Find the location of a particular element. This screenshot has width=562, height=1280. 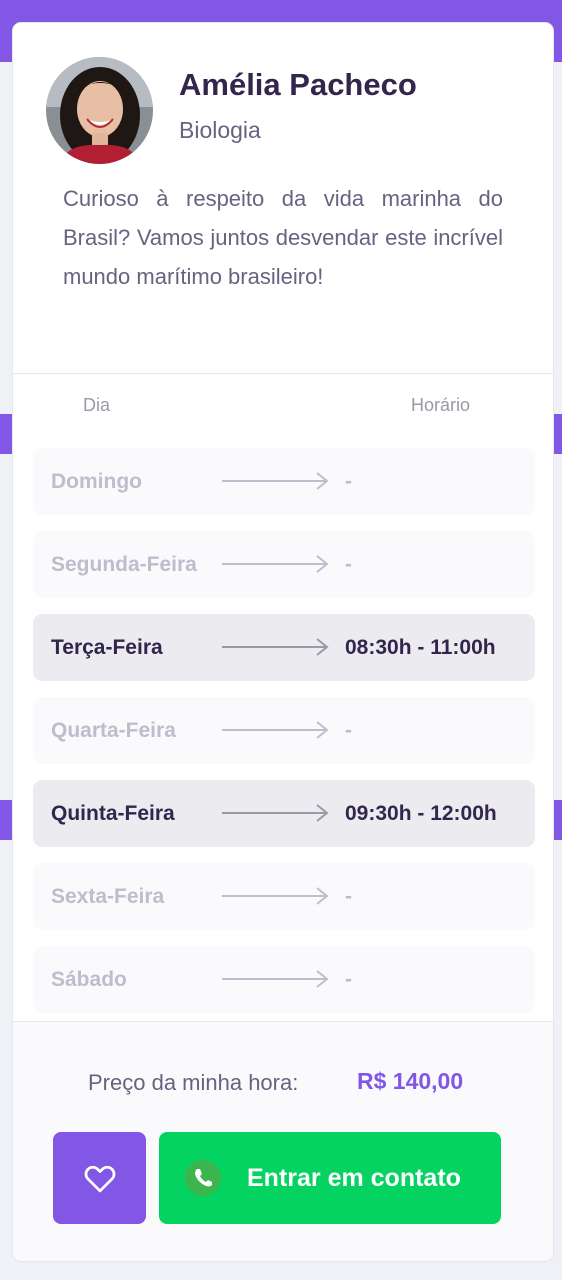

schedule-day: Sexta-Feira is located at coordinates (108, 896).